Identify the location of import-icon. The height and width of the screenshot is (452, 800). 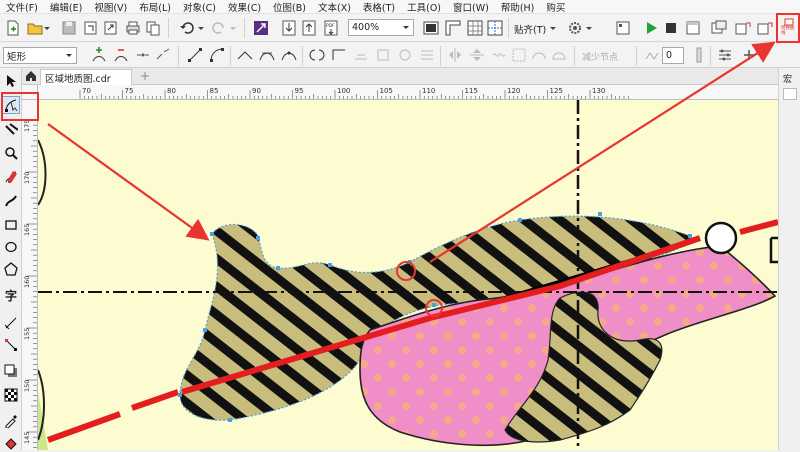
(91, 28).